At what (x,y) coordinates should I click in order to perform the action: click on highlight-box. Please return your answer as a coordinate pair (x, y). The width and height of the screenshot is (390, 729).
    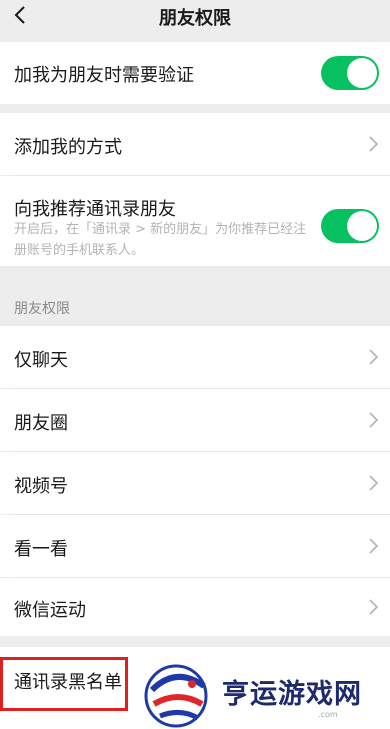
    Looking at the image, I should click on (64, 684).